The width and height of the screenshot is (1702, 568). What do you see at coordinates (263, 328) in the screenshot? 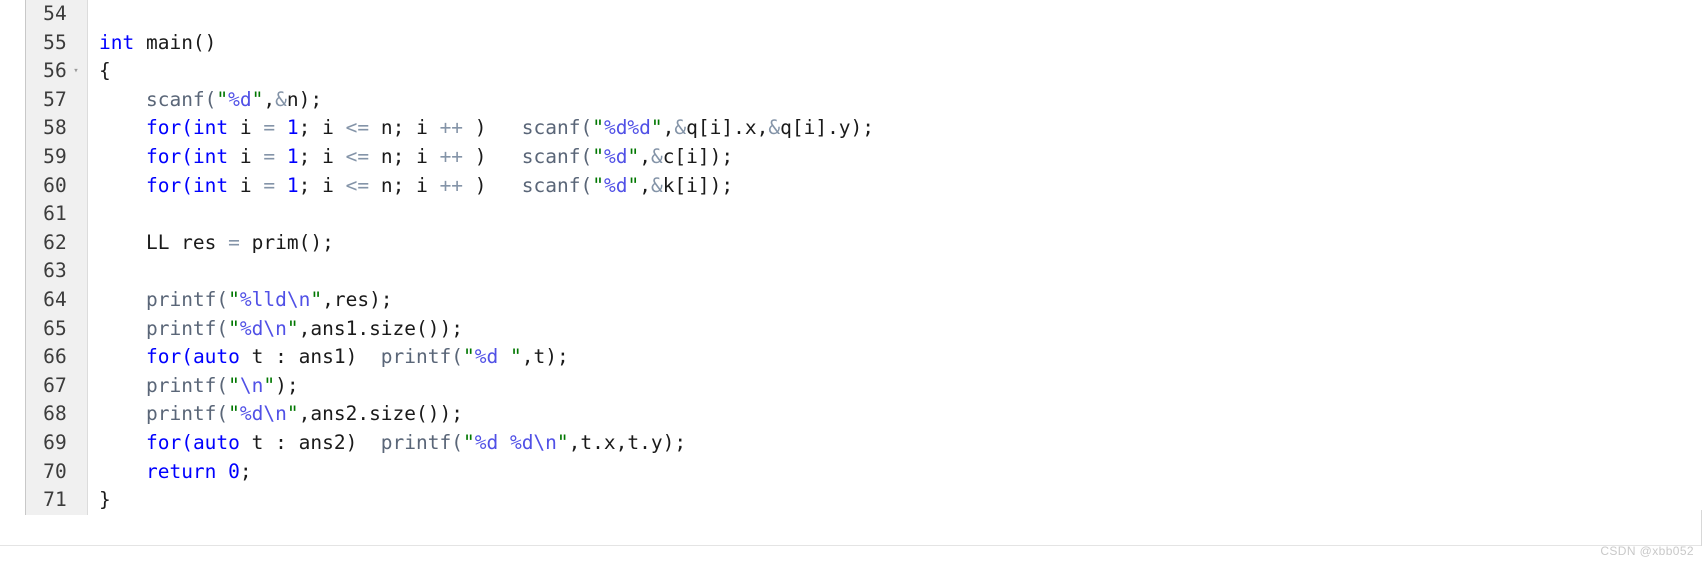
I see `code-token: %d\n` at bounding box center [263, 328].